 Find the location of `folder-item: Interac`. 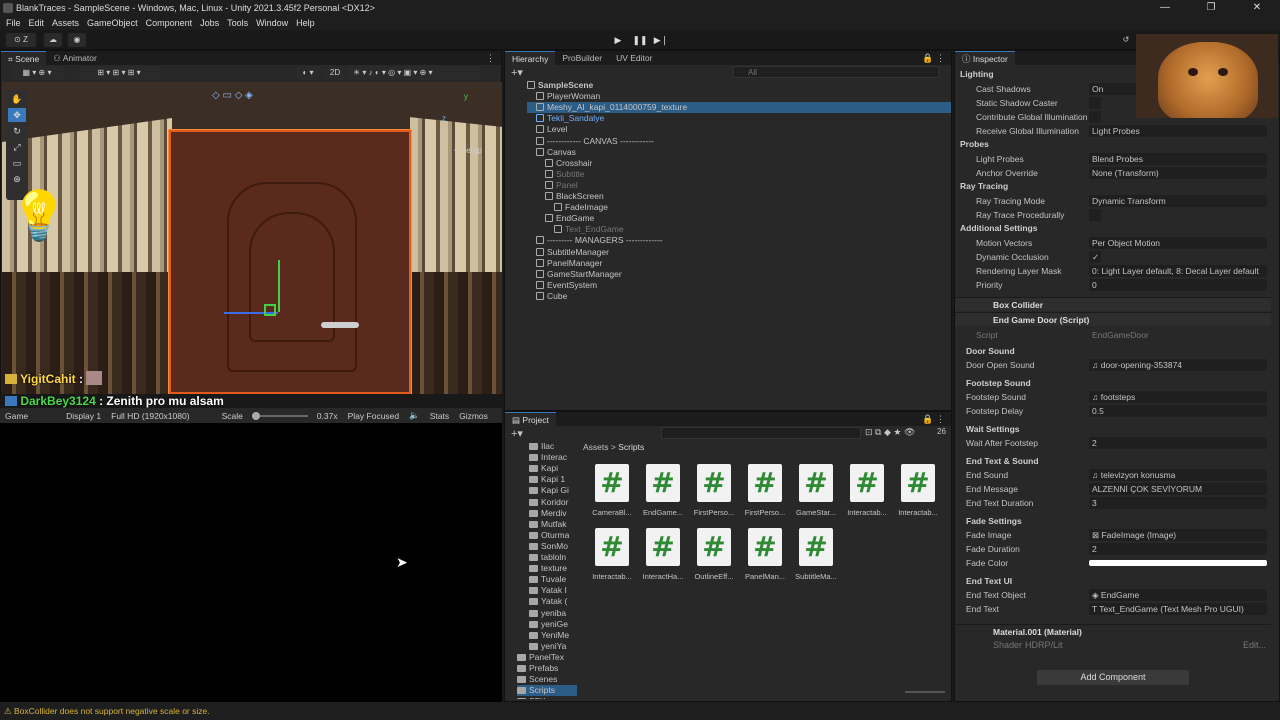

folder-item: Interac is located at coordinates (548, 457).